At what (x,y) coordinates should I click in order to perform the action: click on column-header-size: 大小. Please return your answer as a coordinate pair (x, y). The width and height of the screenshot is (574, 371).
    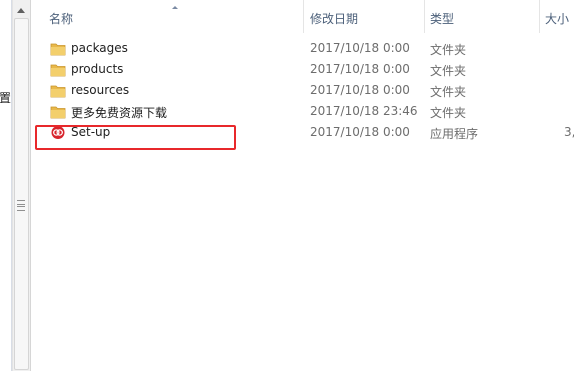
    Looking at the image, I should click on (557, 16).